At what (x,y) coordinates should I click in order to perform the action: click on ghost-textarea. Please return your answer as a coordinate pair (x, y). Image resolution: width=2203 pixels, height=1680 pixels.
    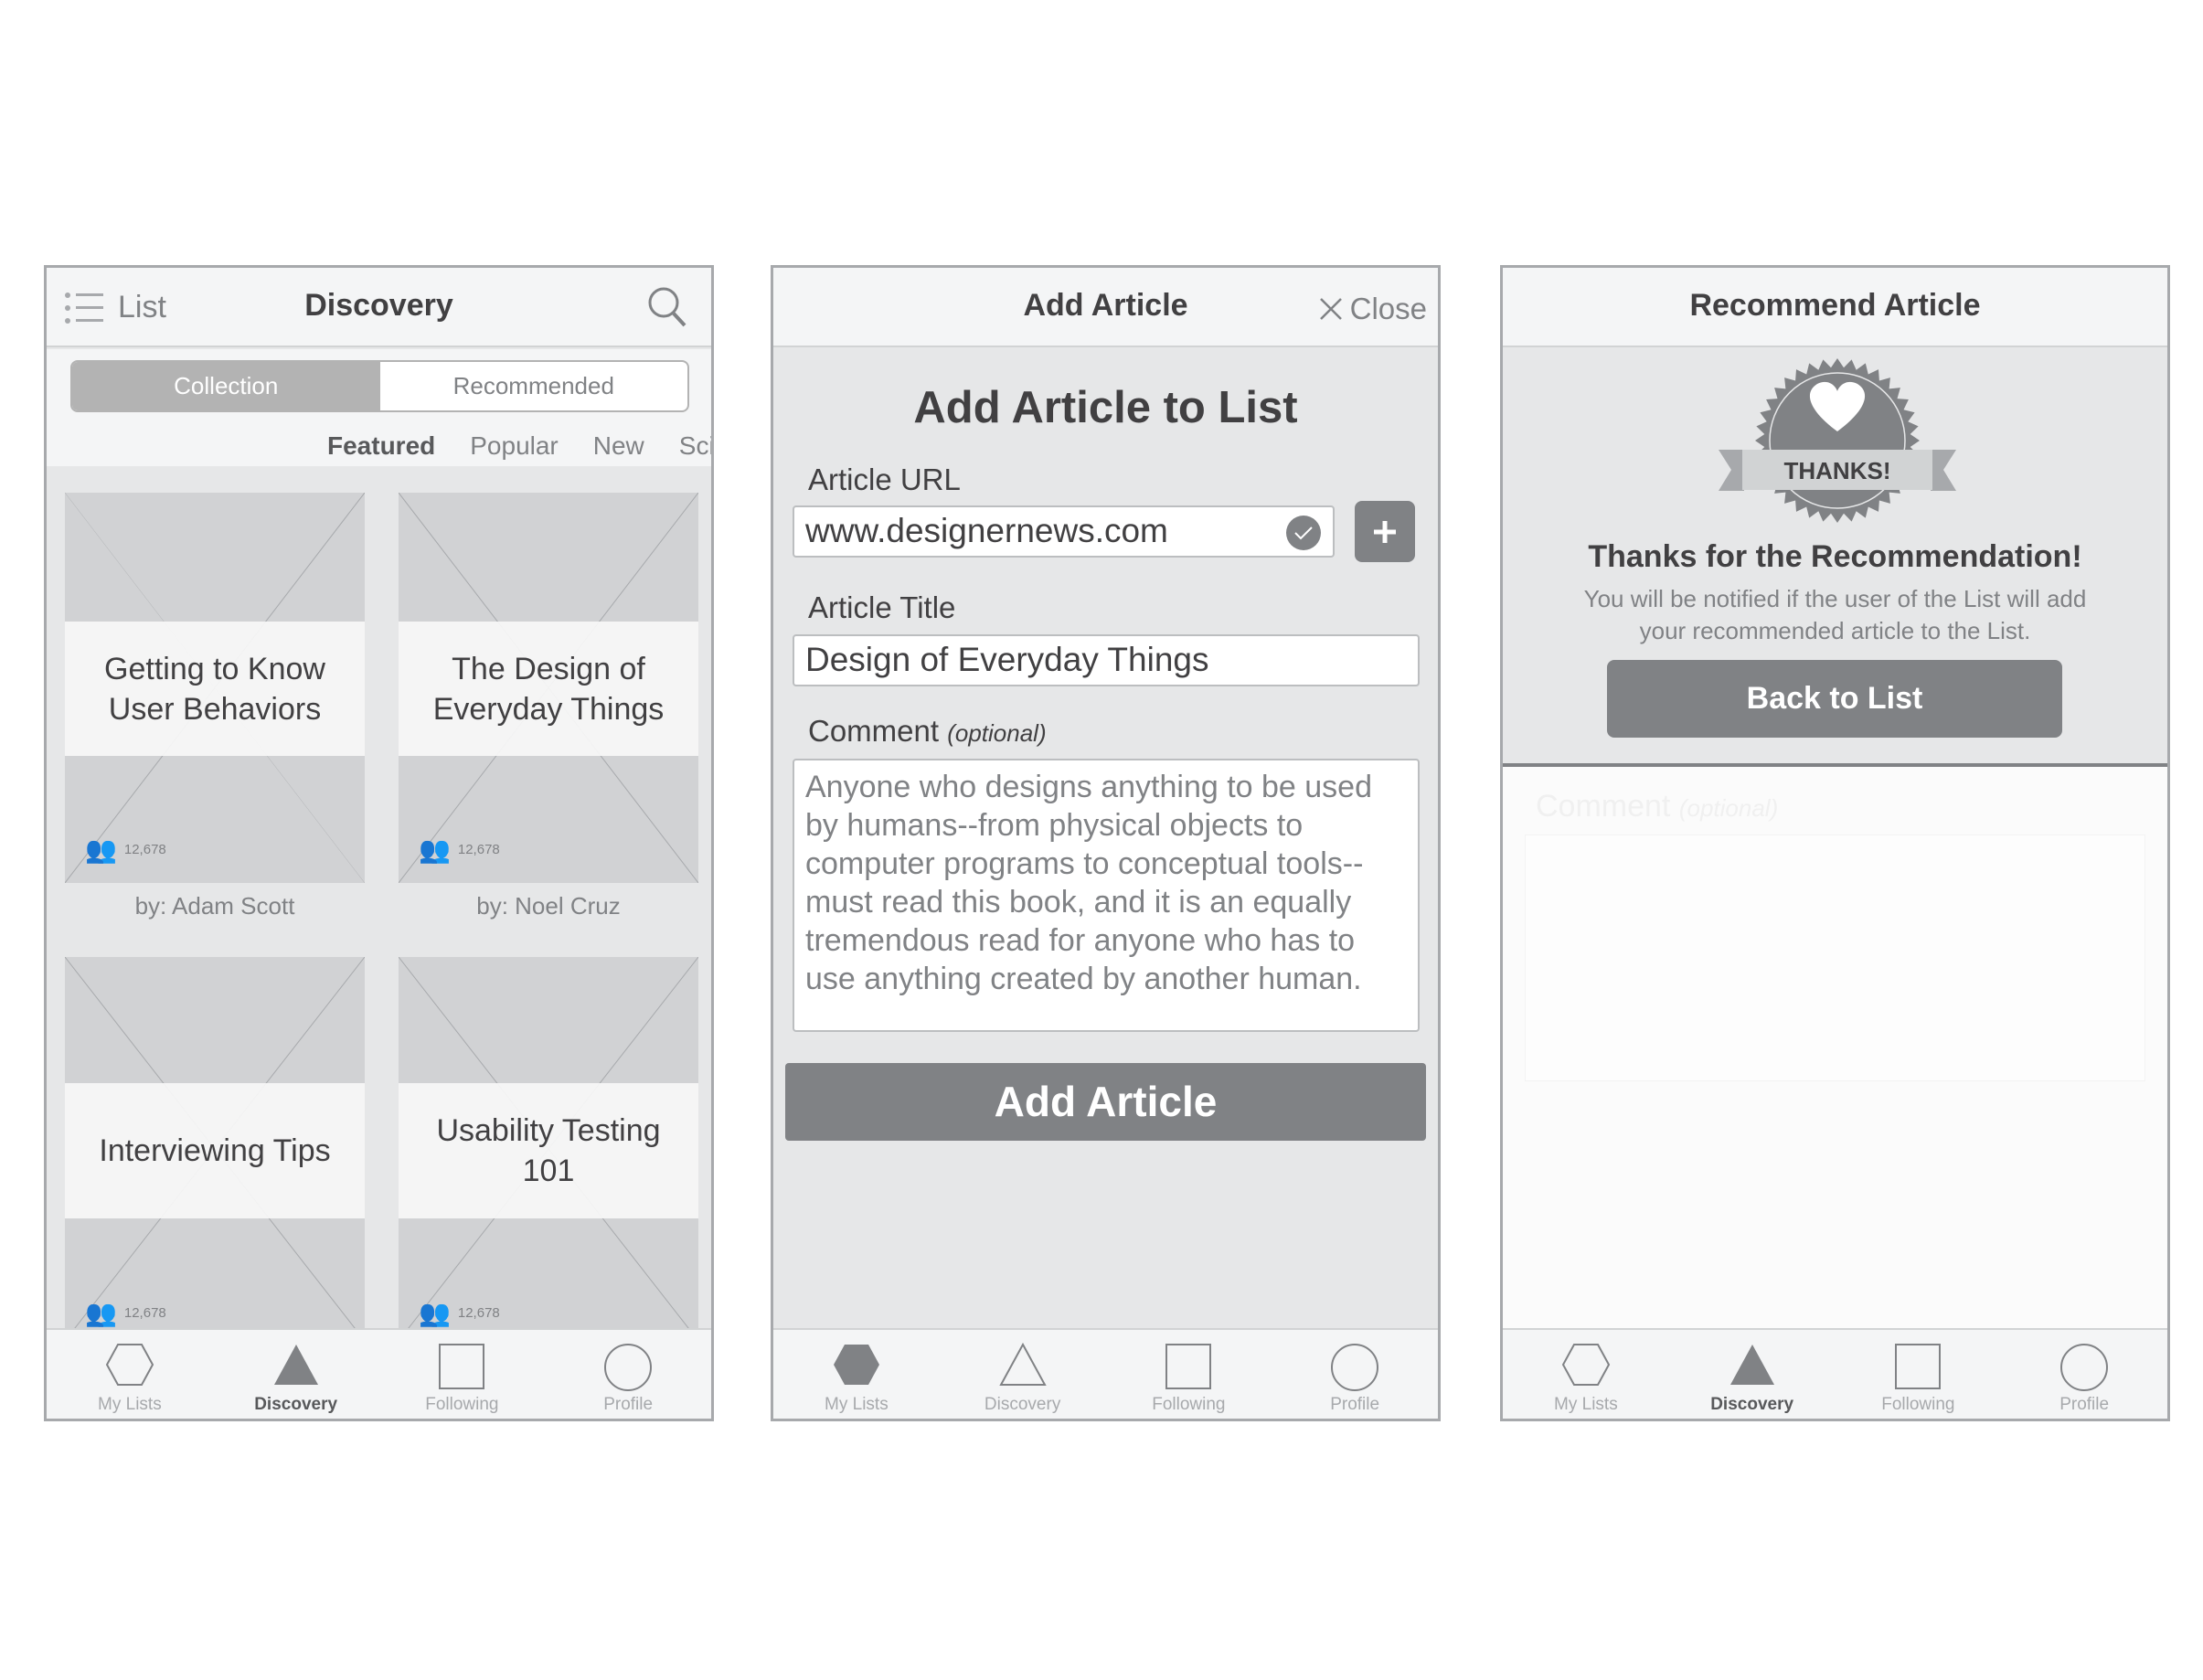
    Looking at the image, I should click on (1835, 958).